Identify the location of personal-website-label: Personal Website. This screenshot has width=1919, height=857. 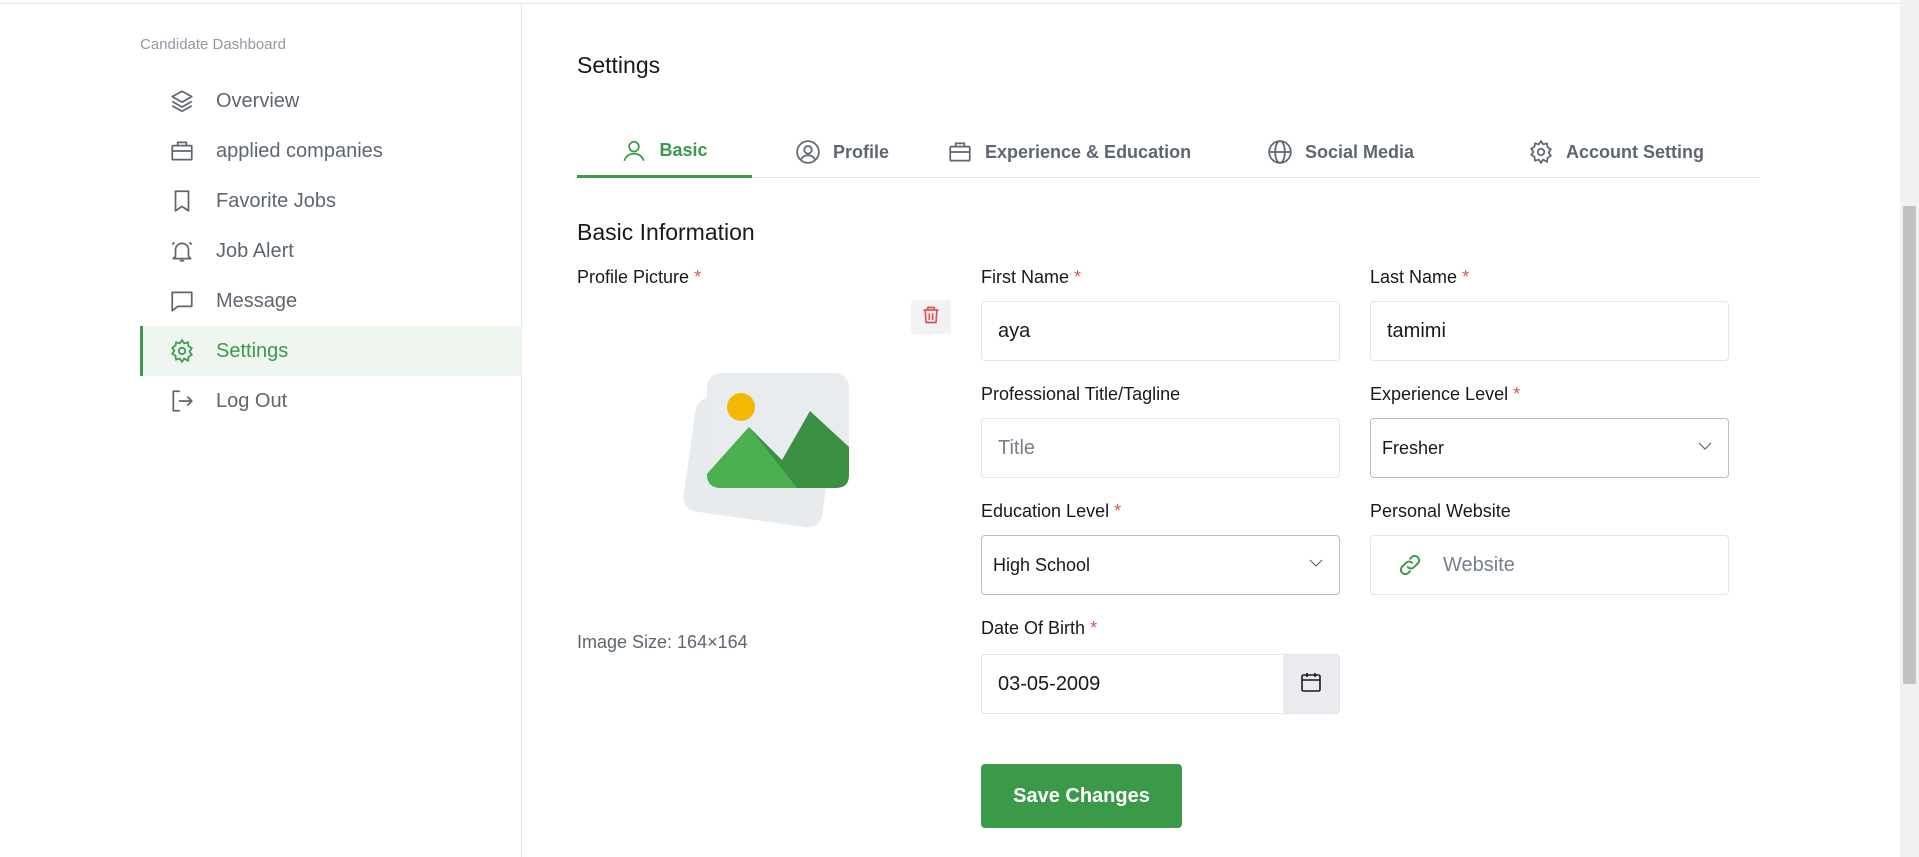
(1440, 511).